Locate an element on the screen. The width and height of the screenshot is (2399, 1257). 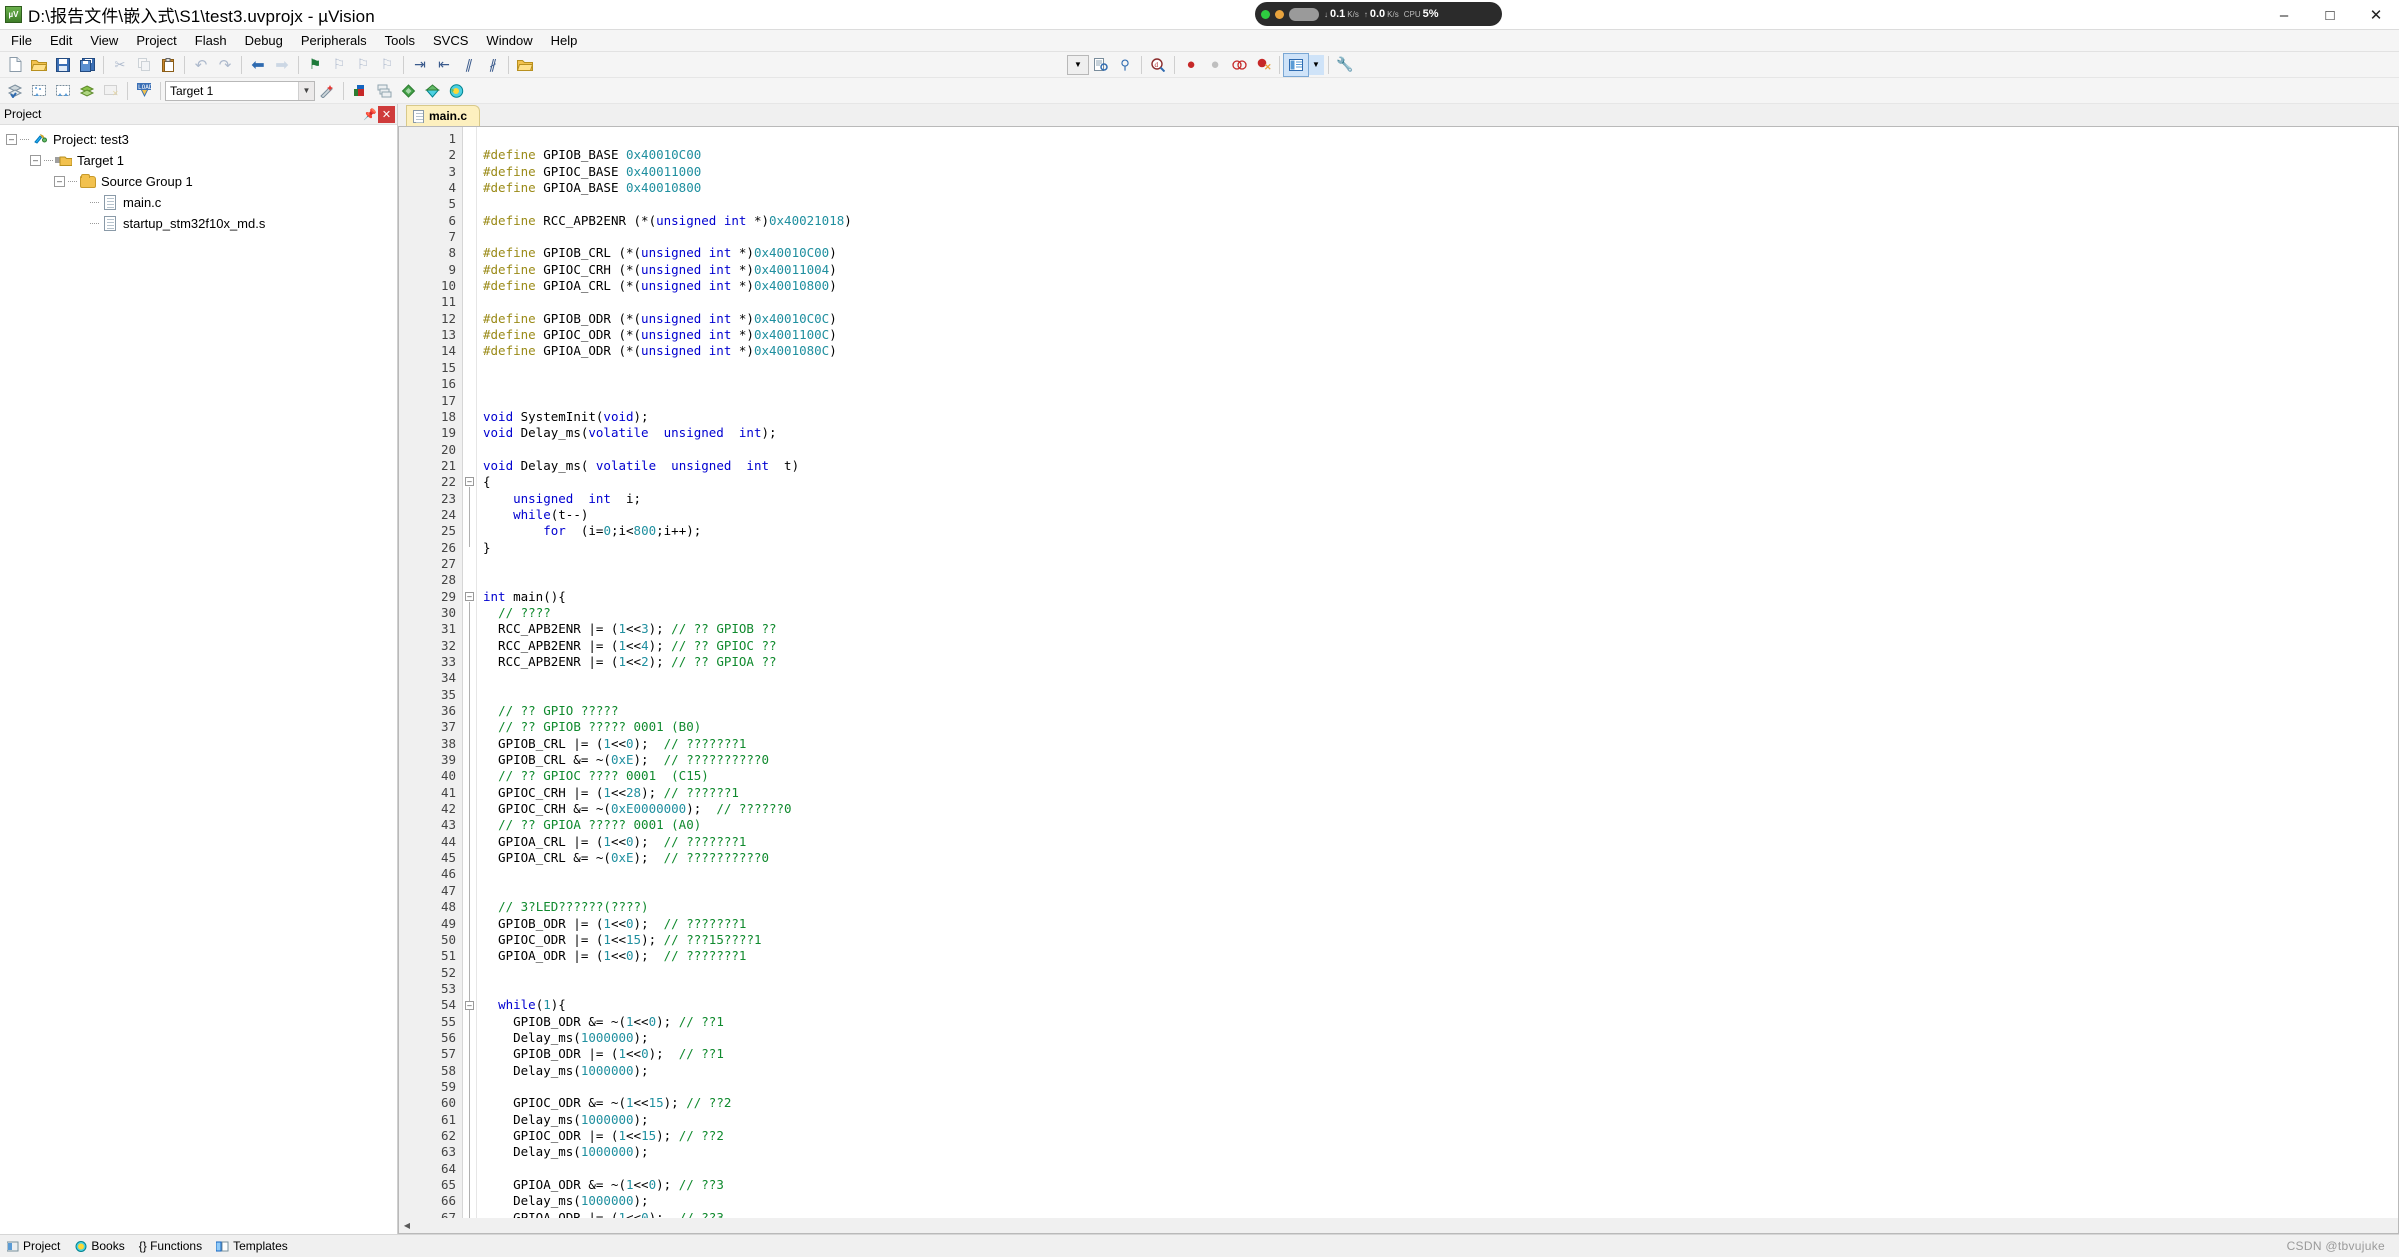
menu-file: File is located at coordinates (21, 40).